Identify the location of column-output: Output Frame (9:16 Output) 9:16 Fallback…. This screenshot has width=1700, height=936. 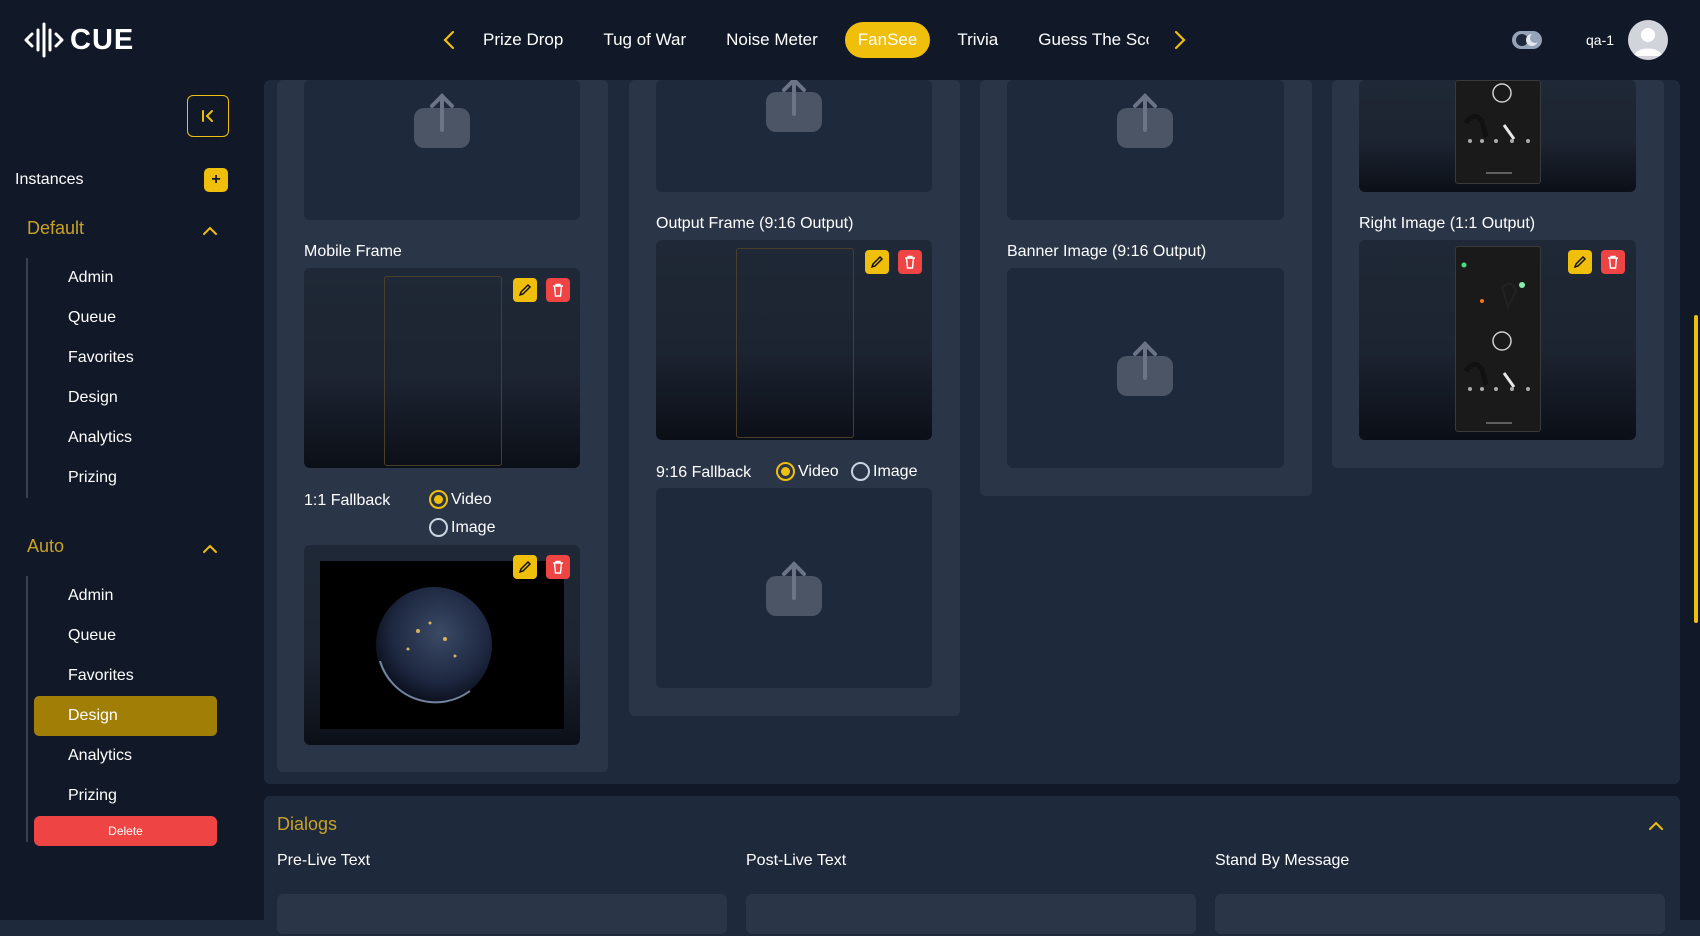
(794, 398).